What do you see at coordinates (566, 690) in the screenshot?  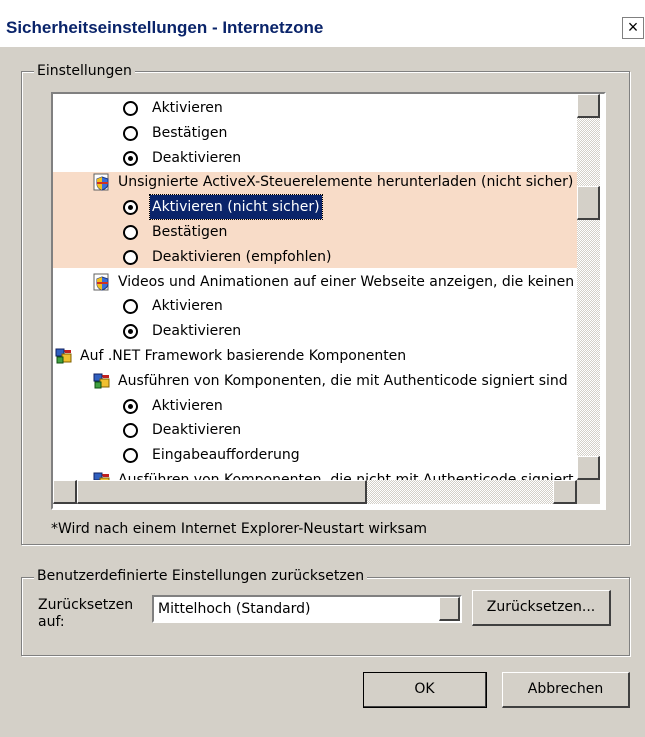 I see `cancel-button: Abbrechen` at bounding box center [566, 690].